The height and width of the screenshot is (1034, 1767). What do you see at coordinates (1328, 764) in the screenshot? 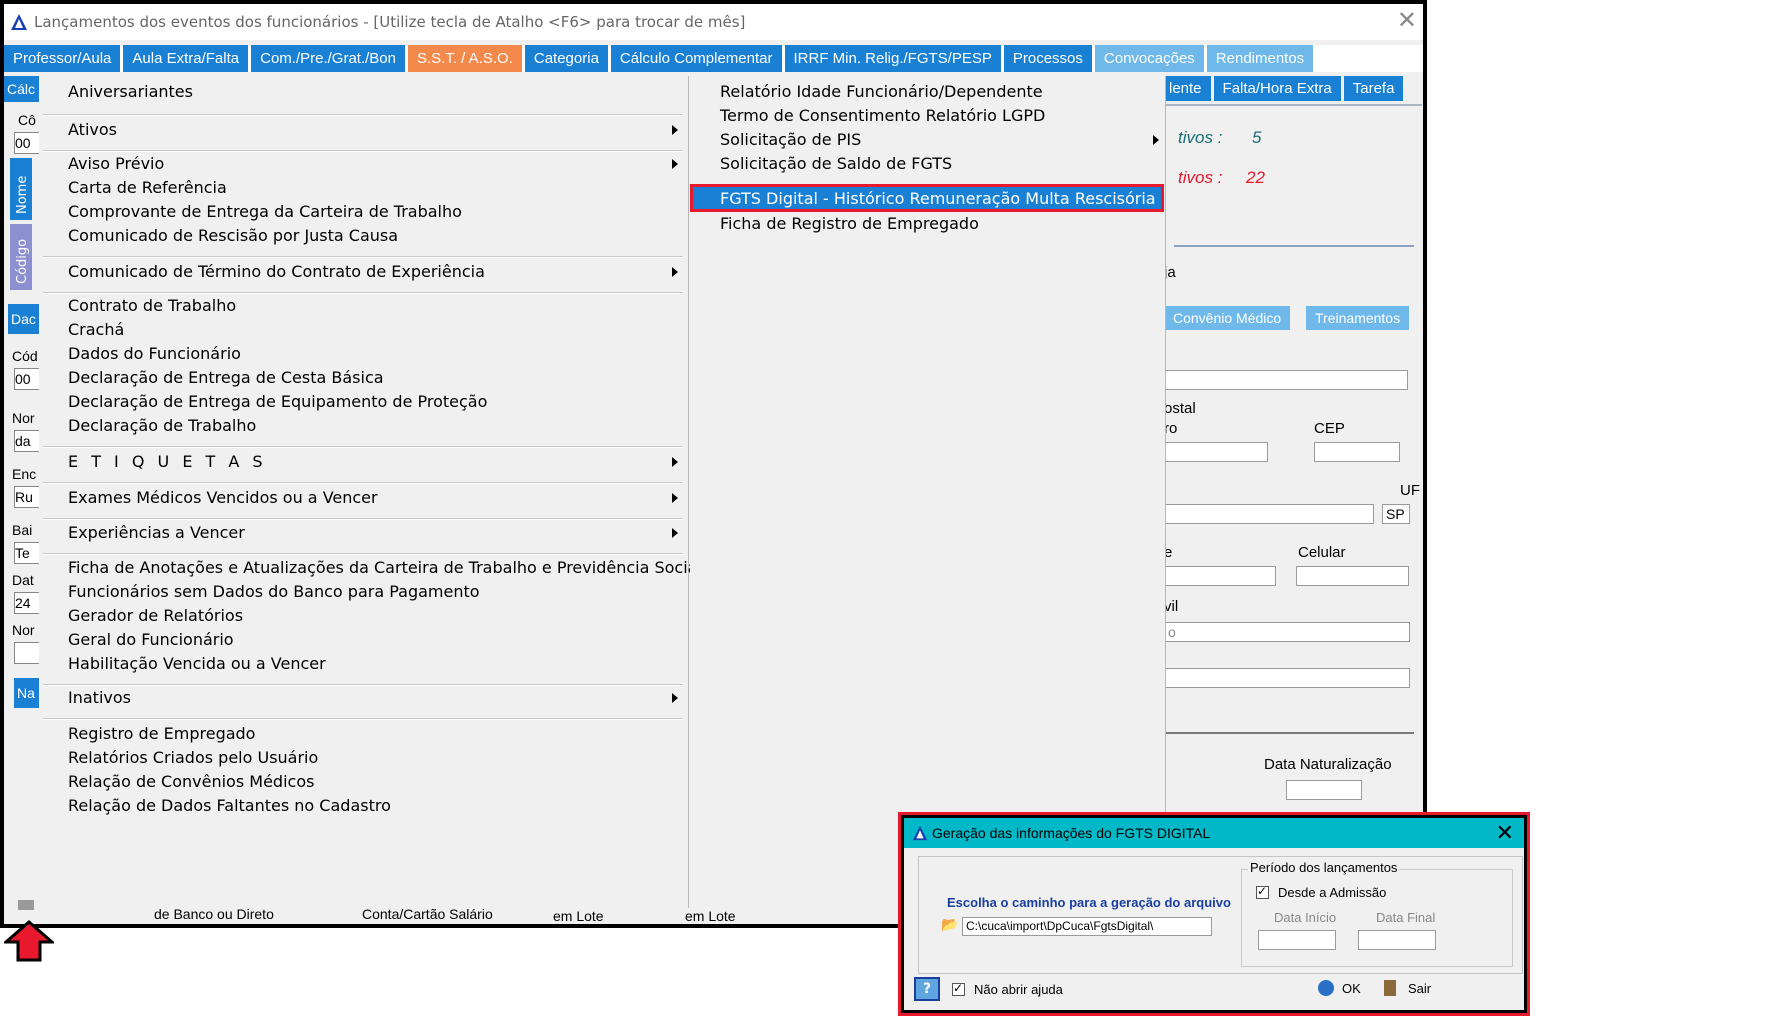
I see `label-data-naturalizacao: Data Naturalização` at bounding box center [1328, 764].